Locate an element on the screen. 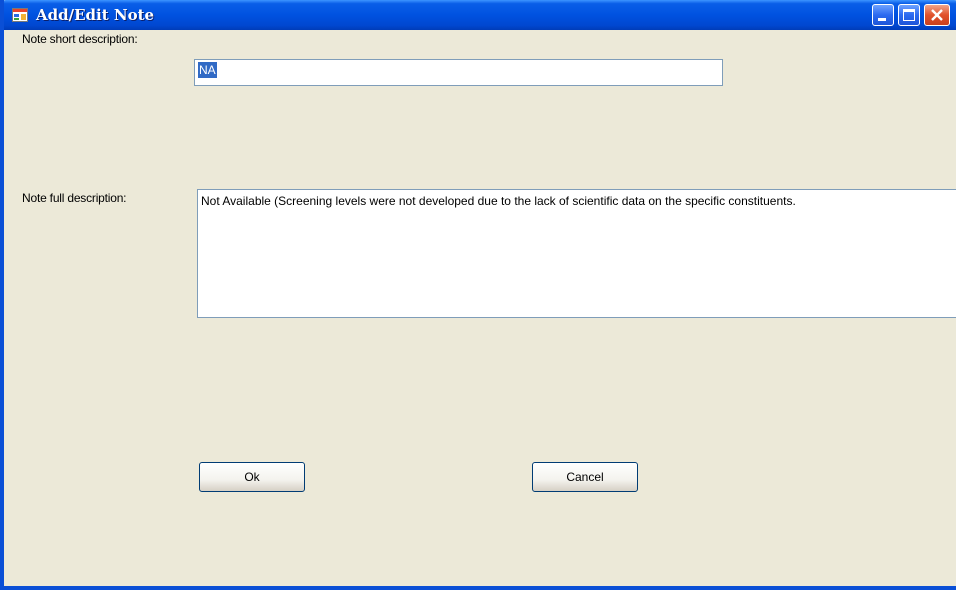 Image resolution: width=956 pixels, height=590 pixels. close-button is located at coordinates (937, 15).